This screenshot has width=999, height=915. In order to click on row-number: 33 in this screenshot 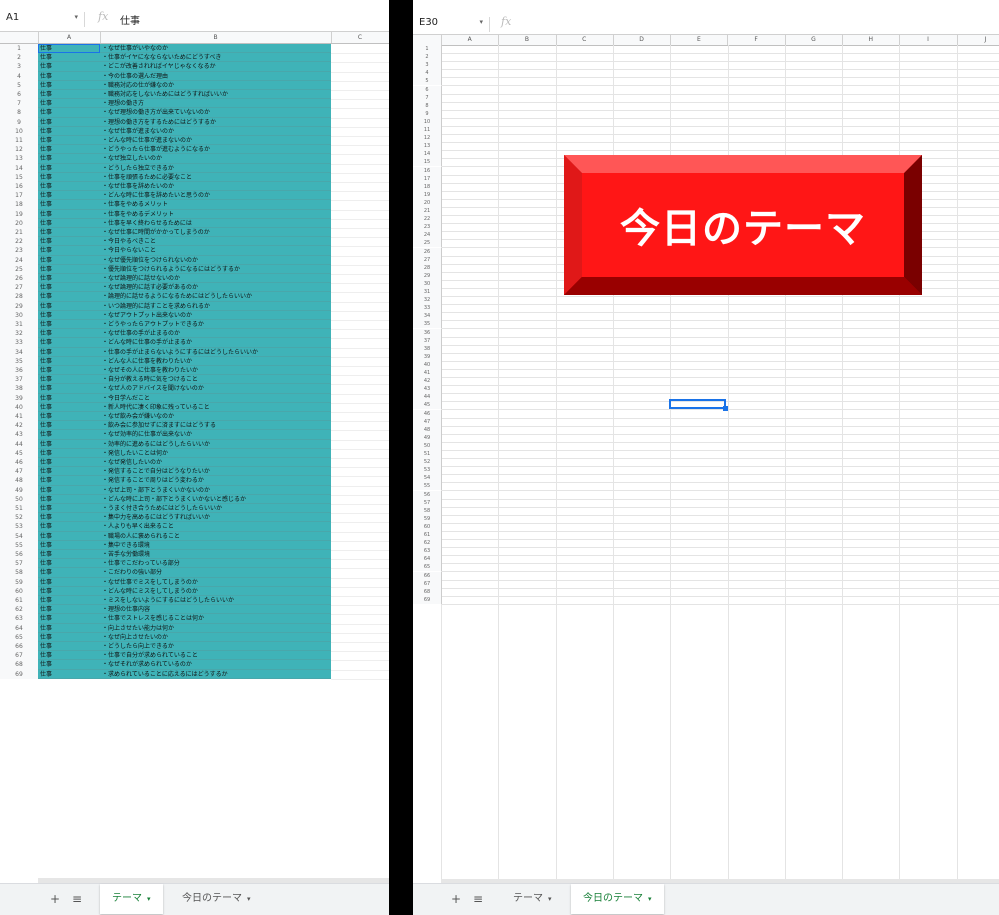, I will do `click(19, 343)`.